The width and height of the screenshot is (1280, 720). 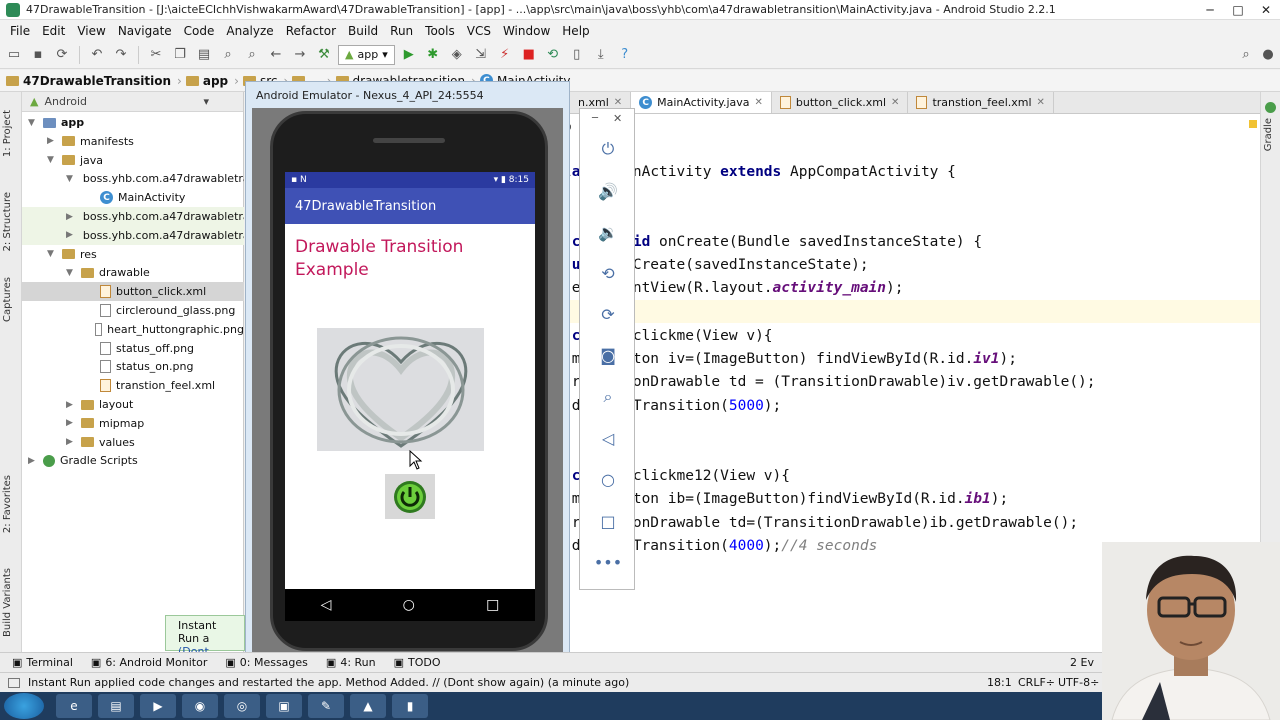 I want to click on redo-icon: ↷, so click(x=121, y=55).